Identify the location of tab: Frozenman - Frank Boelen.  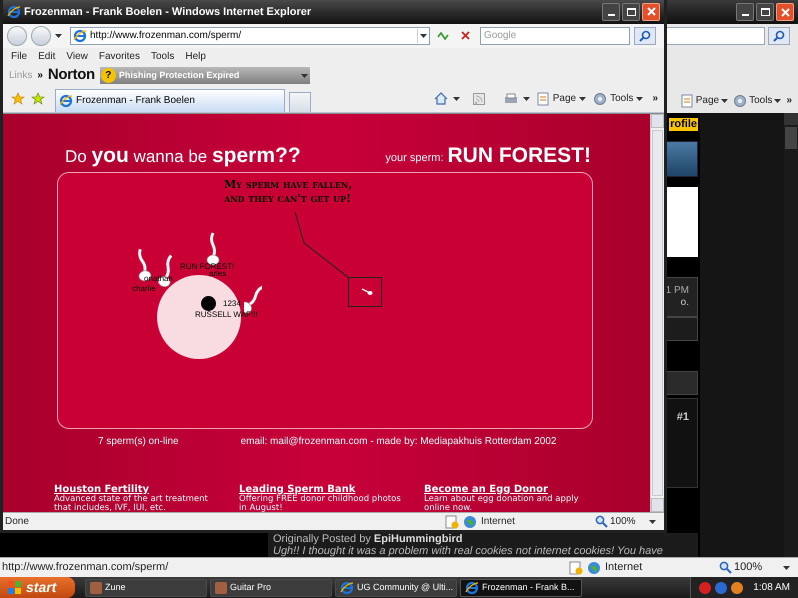
(170, 100).